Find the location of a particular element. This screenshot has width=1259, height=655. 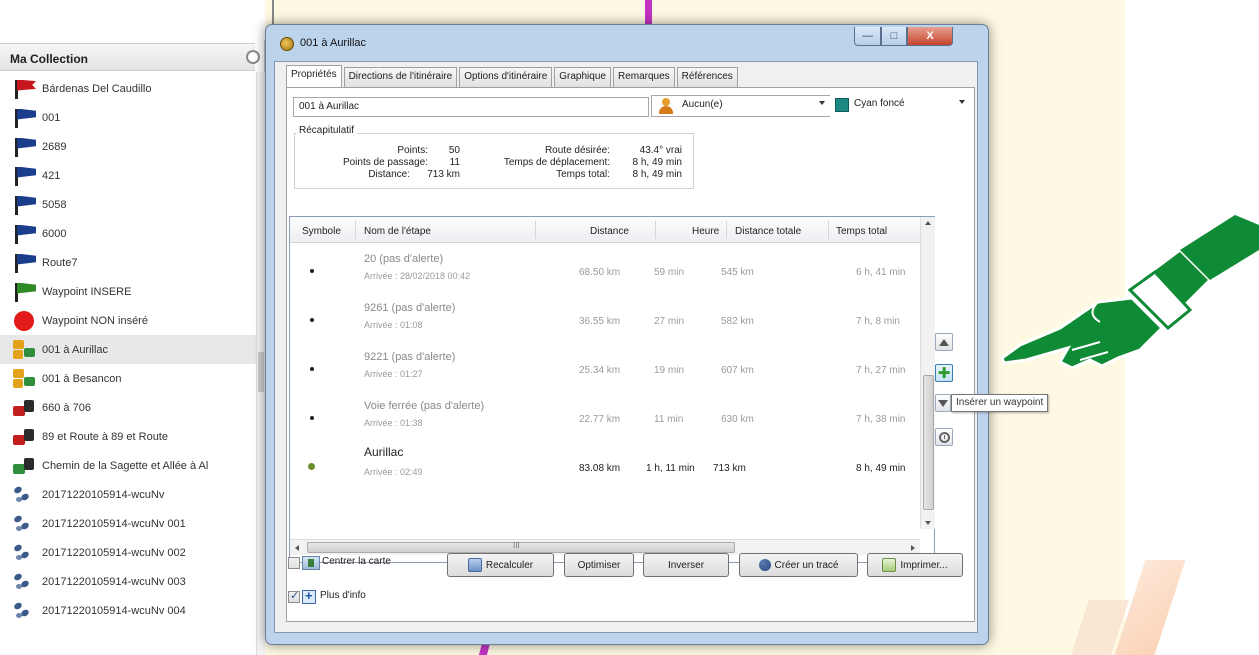

clock-icon is located at coordinates (944, 437).